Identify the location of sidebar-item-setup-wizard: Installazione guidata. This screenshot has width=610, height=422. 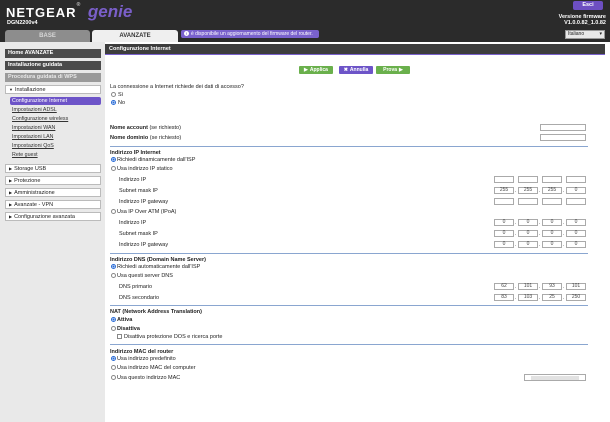
(53, 65).